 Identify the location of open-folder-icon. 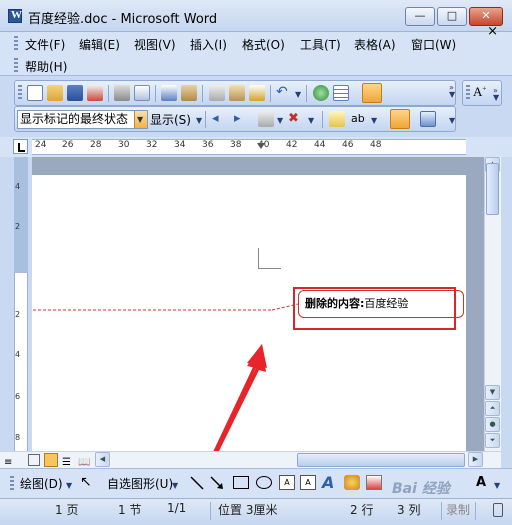
(55, 93).